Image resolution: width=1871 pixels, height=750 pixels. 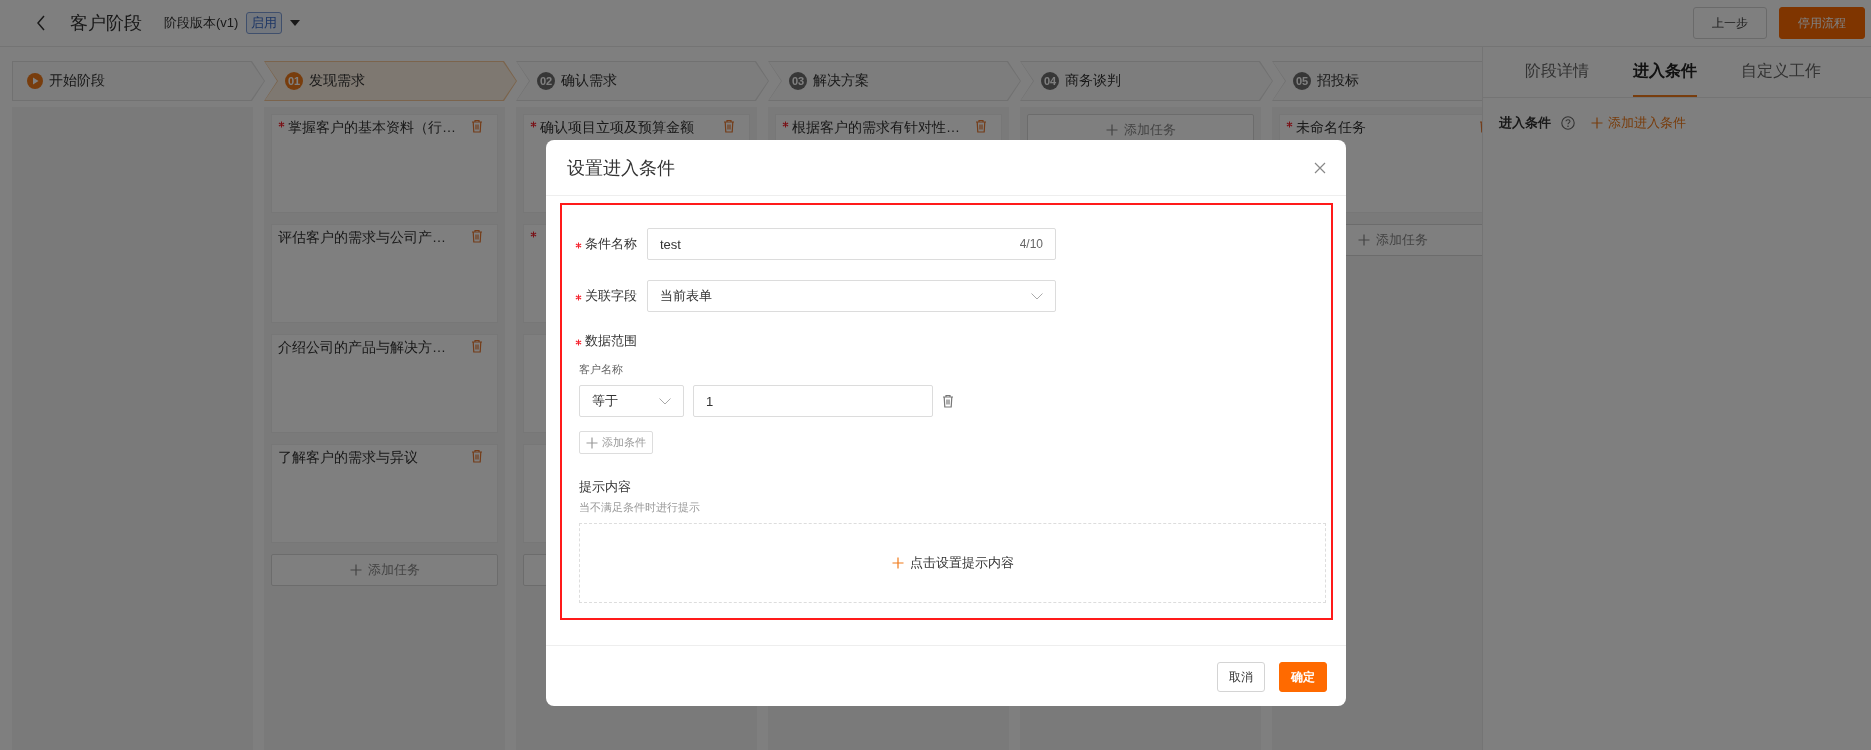 I want to click on hint-content-area: 点击设置提示内容, so click(x=952, y=563).